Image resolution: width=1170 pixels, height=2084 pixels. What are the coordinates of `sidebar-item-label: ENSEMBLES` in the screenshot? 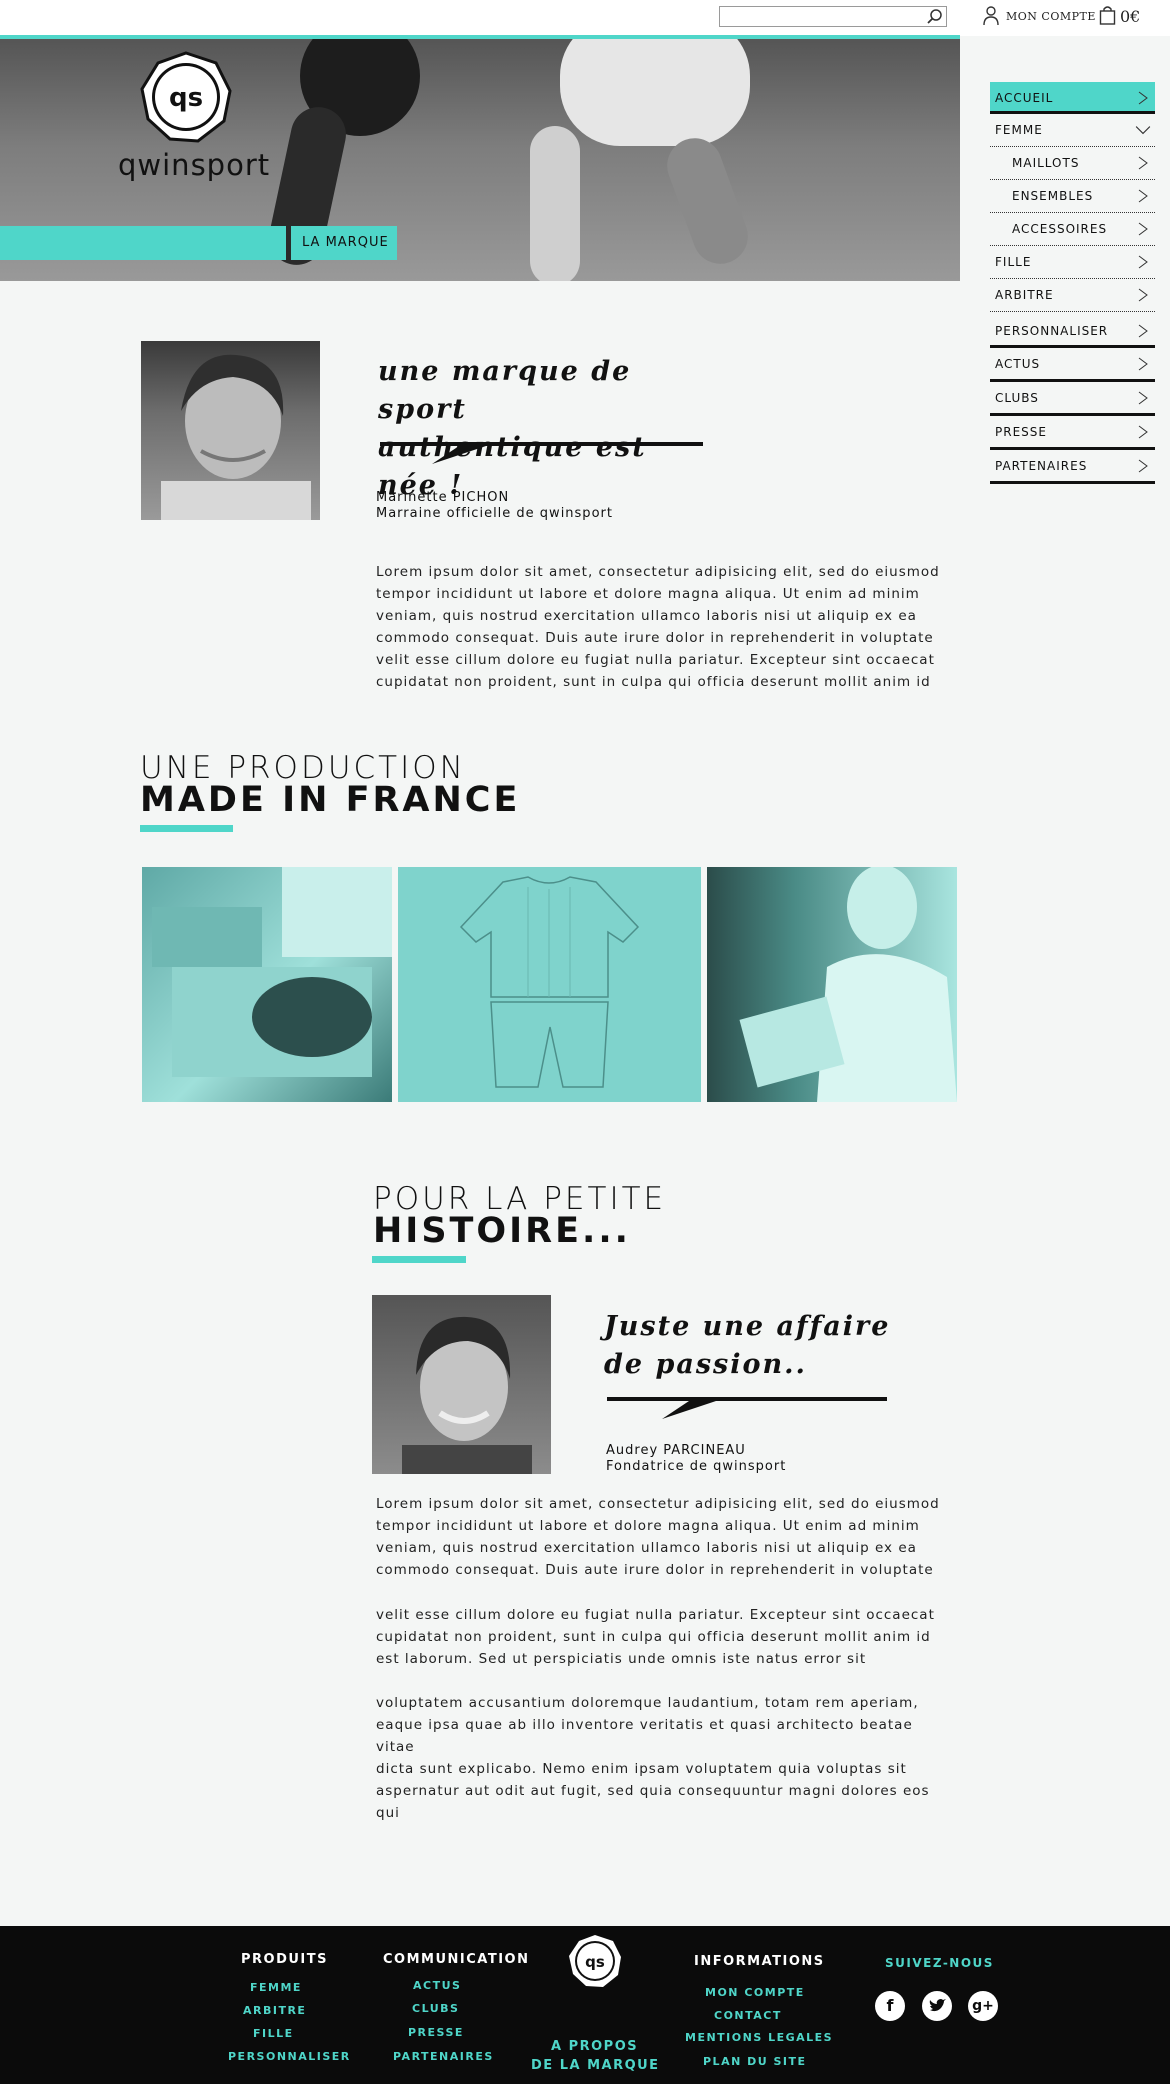 It's located at (1053, 196).